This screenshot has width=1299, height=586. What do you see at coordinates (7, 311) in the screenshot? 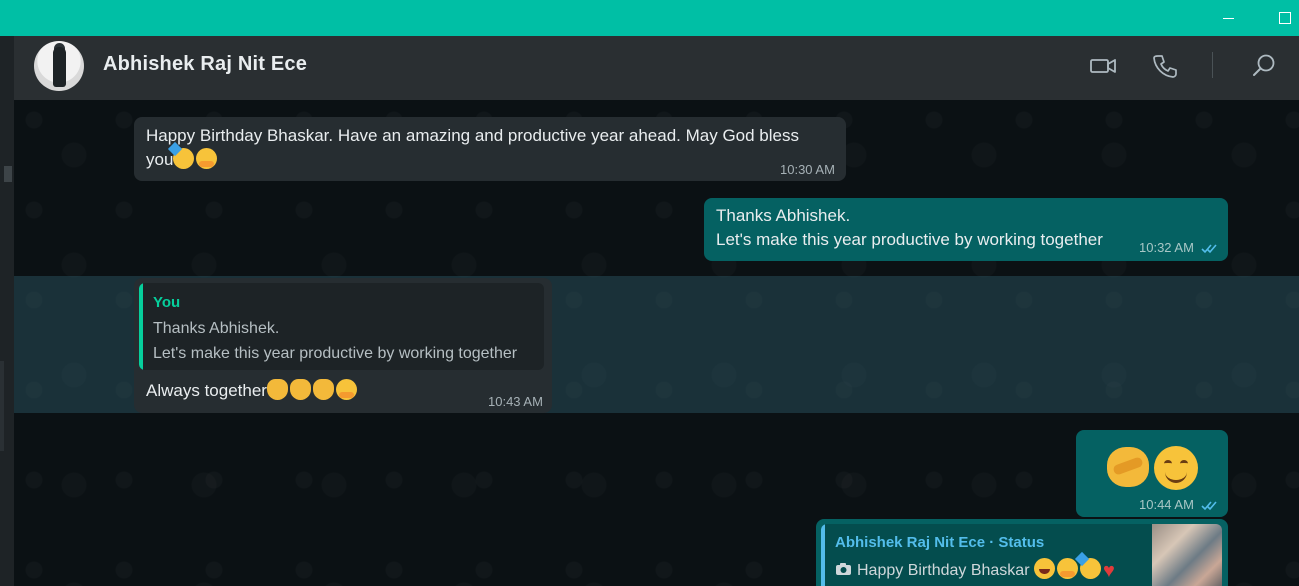
I see `sidebar-edge` at bounding box center [7, 311].